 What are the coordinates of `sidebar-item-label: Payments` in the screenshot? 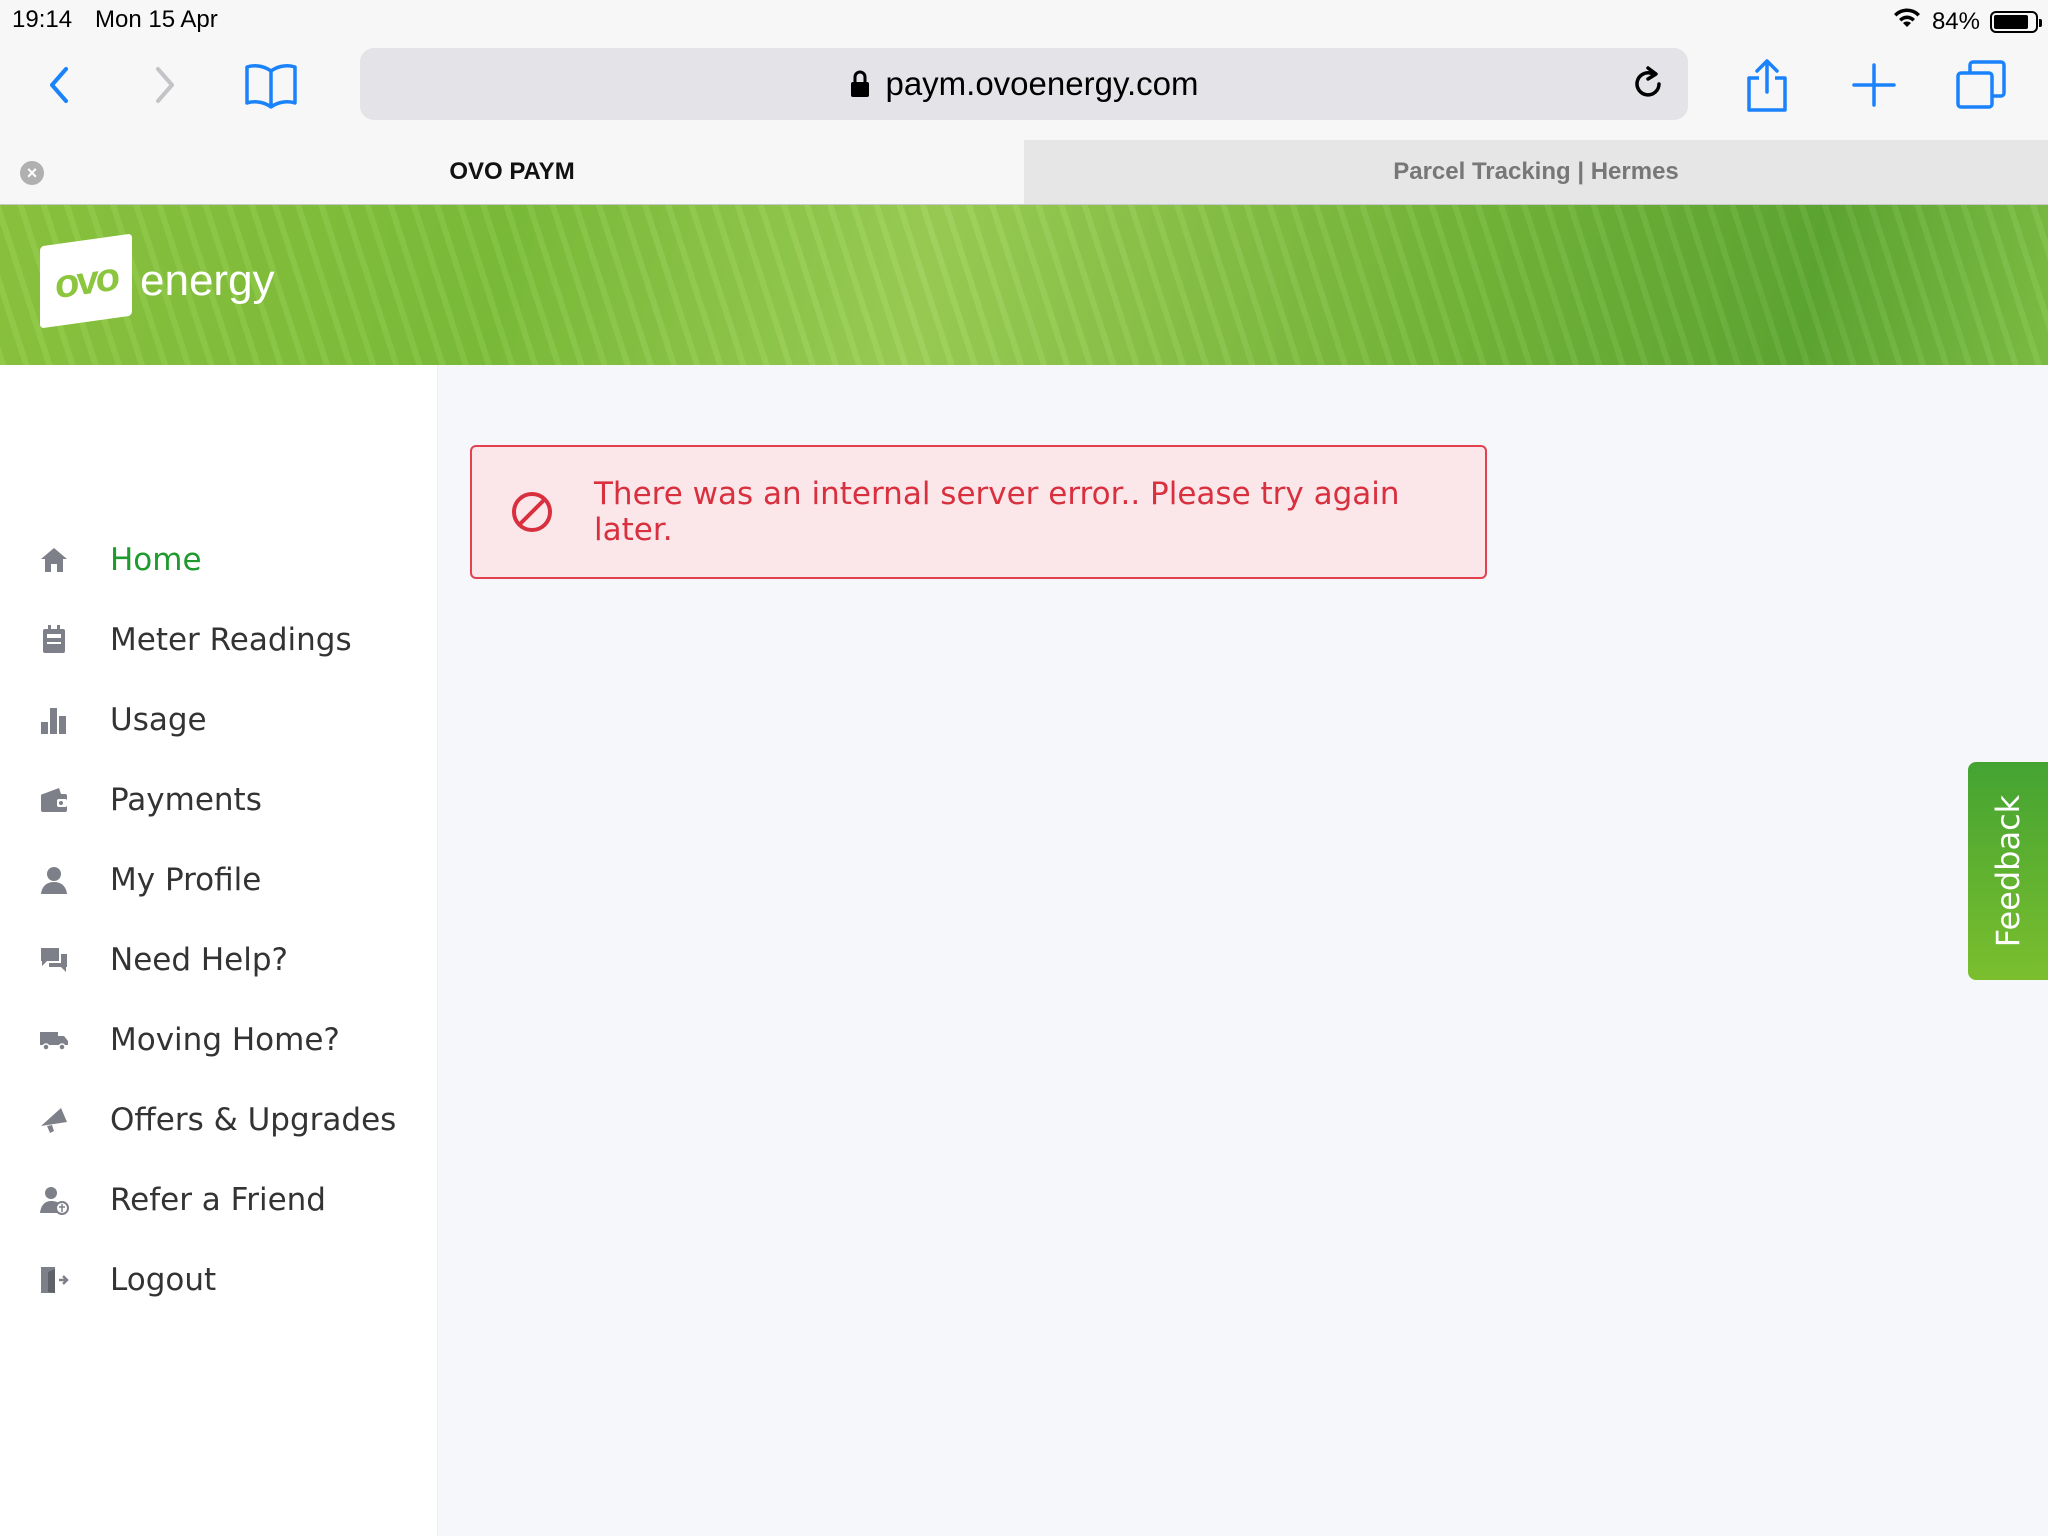 It's located at (186, 800).